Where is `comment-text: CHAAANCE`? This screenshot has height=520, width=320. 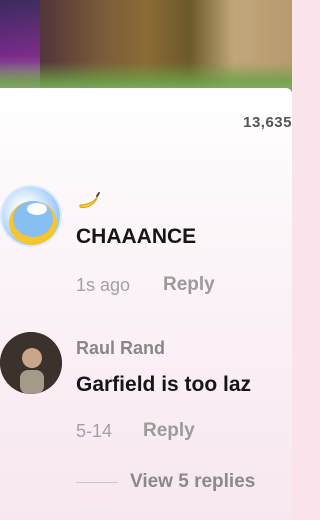 comment-text: CHAAANCE is located at coordinates (136, 236).